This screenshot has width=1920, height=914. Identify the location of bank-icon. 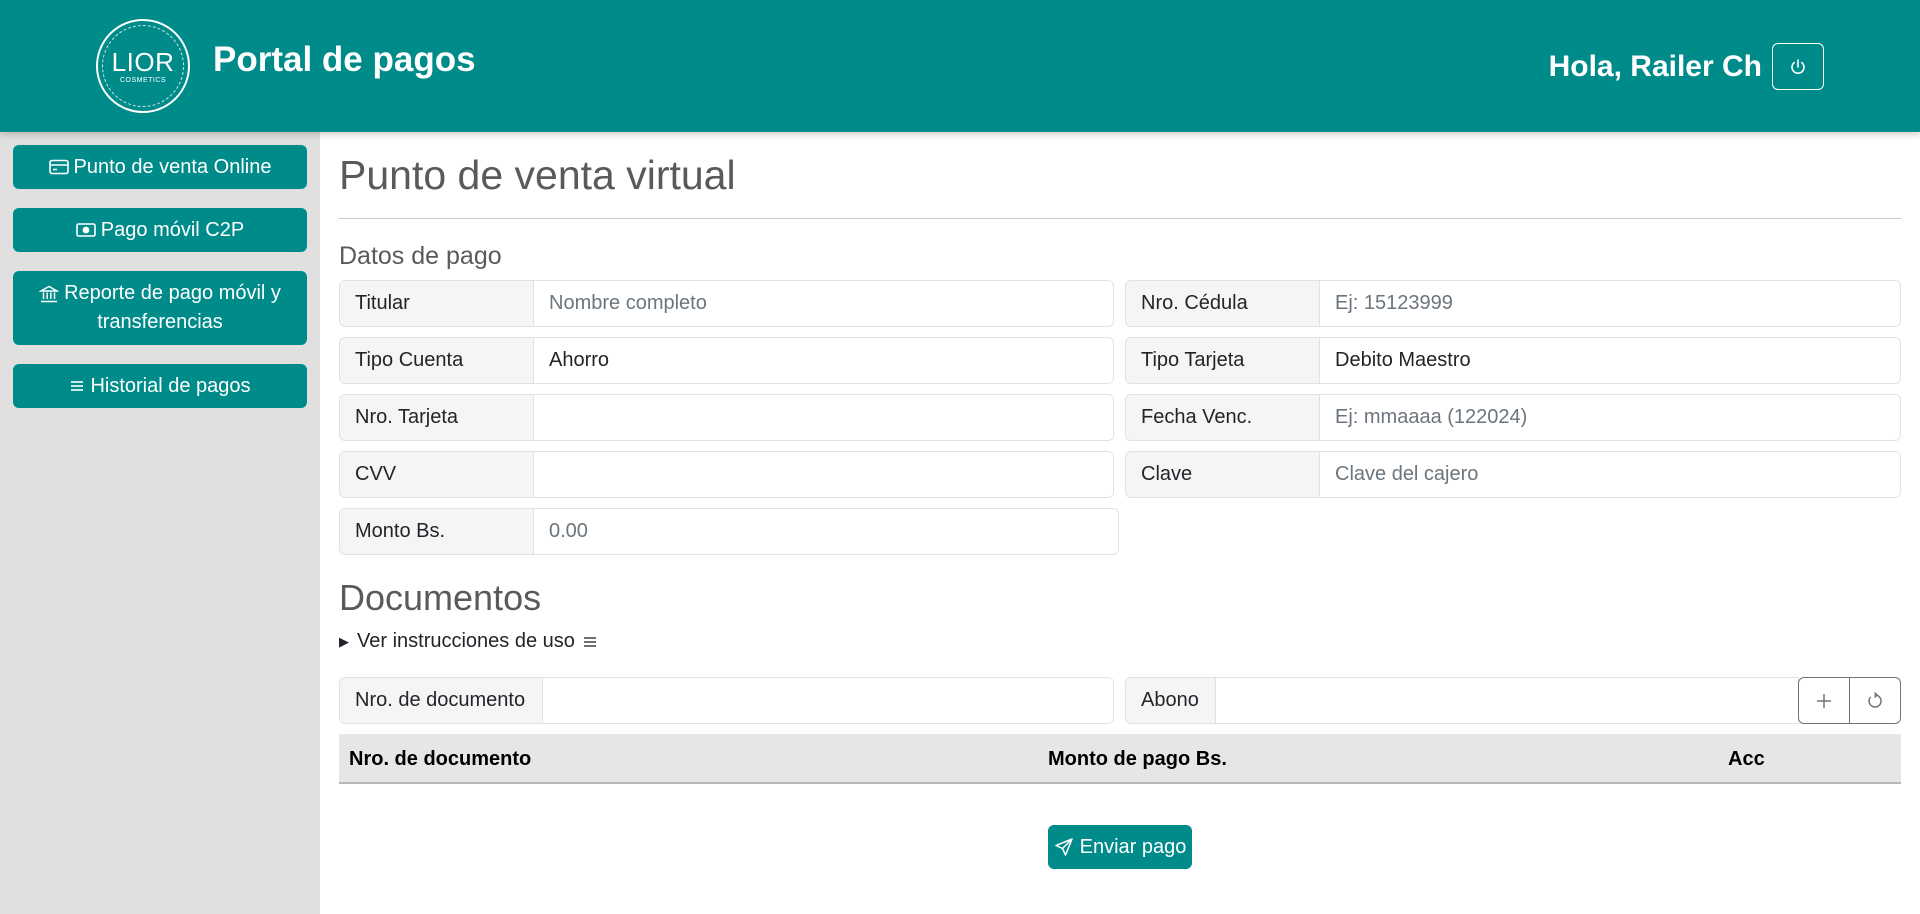
(49, 294).